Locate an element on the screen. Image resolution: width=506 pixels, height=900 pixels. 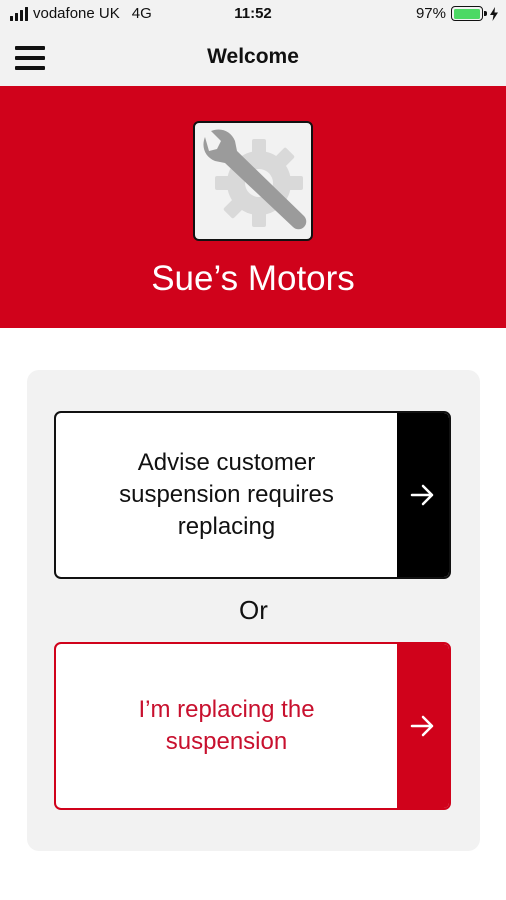
battery-percent: 97% is located at coordinates (430, 13).